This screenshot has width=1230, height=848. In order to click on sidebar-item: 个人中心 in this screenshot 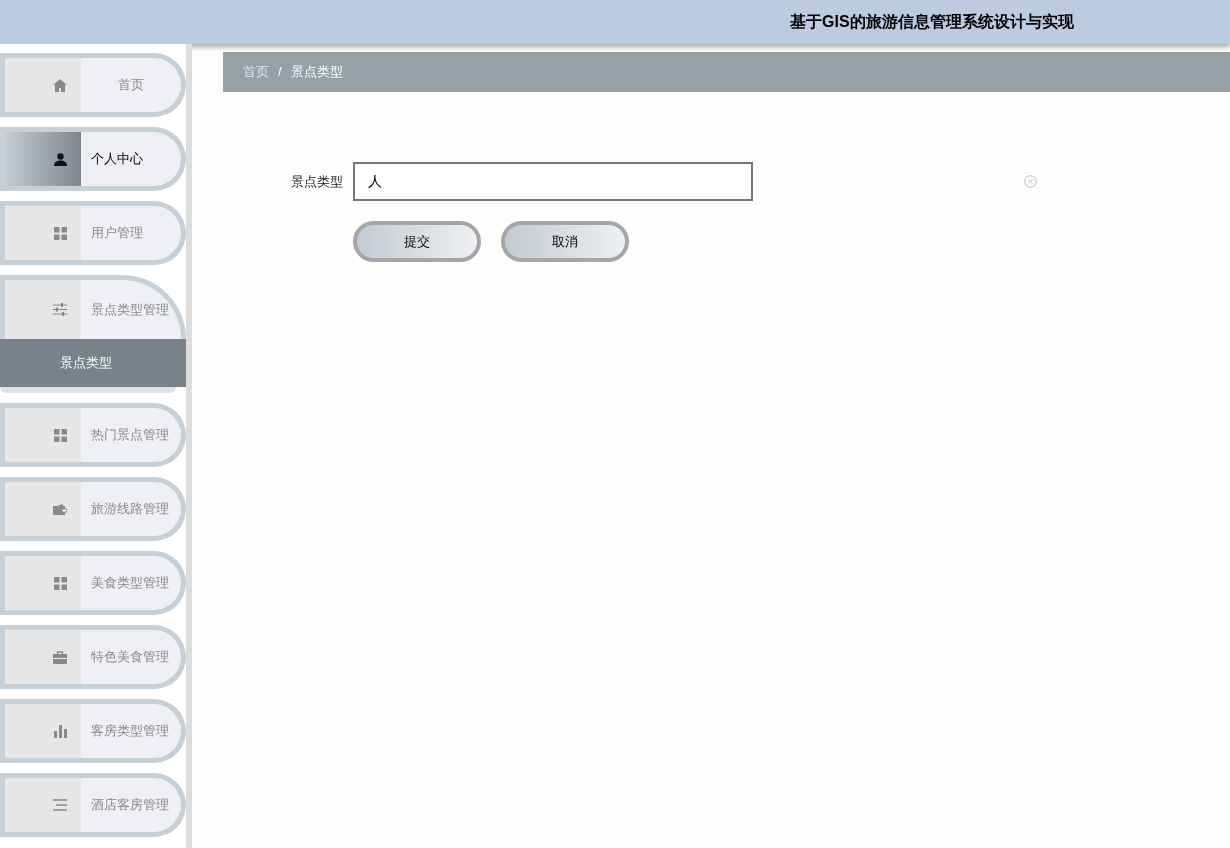, I will do `click(93, 159)`.